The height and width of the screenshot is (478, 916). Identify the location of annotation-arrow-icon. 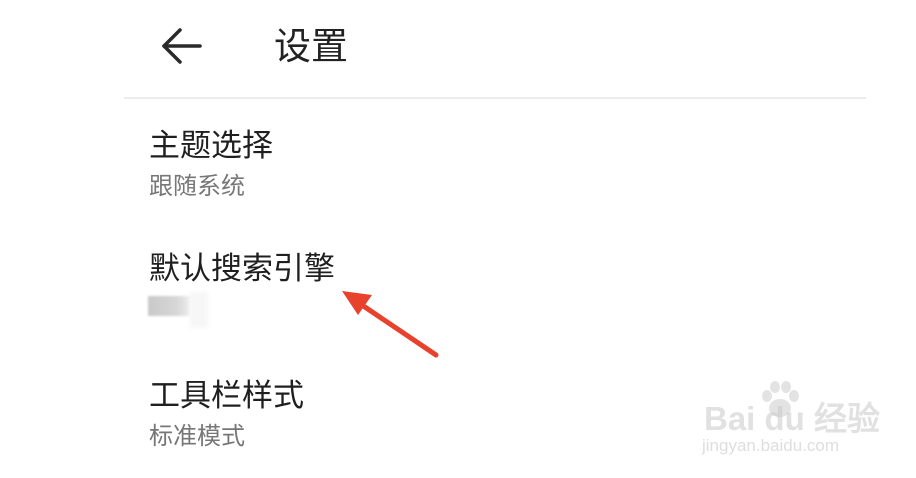
(390, 324).